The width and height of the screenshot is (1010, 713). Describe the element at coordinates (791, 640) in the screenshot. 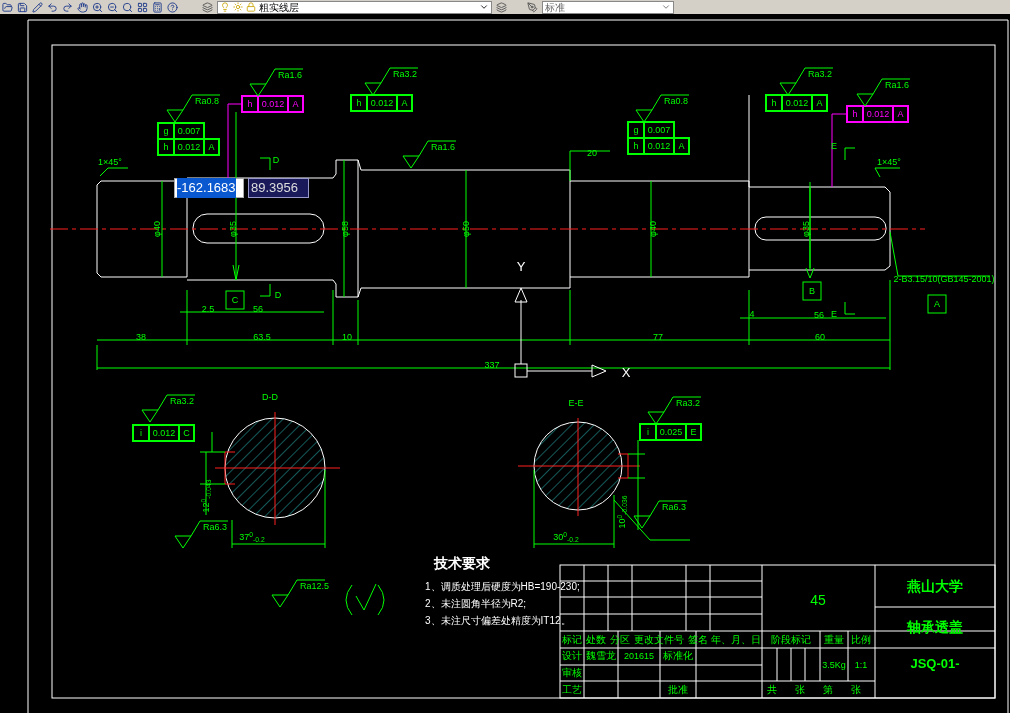

I see `title-block-label: 阶段标记` at that location.